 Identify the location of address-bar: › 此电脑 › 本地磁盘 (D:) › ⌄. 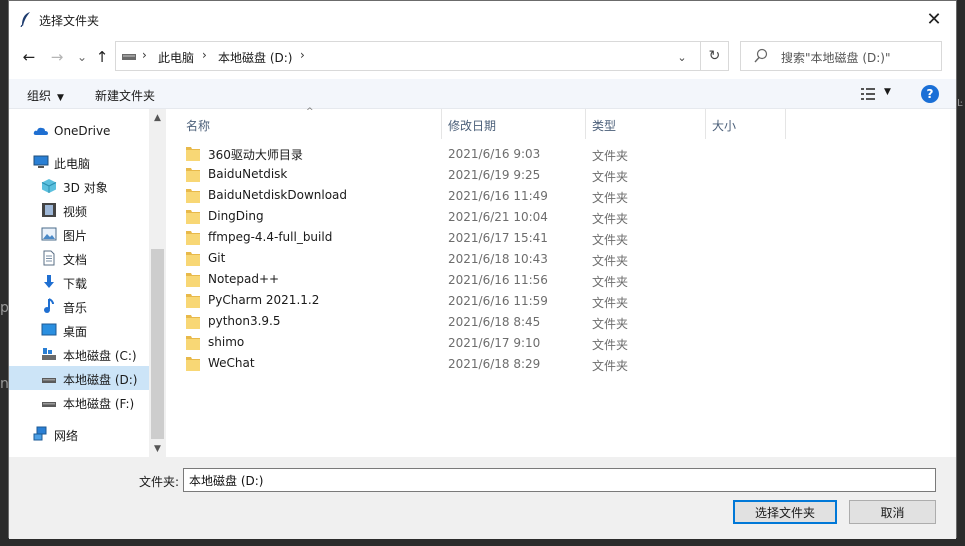
(408, 56).